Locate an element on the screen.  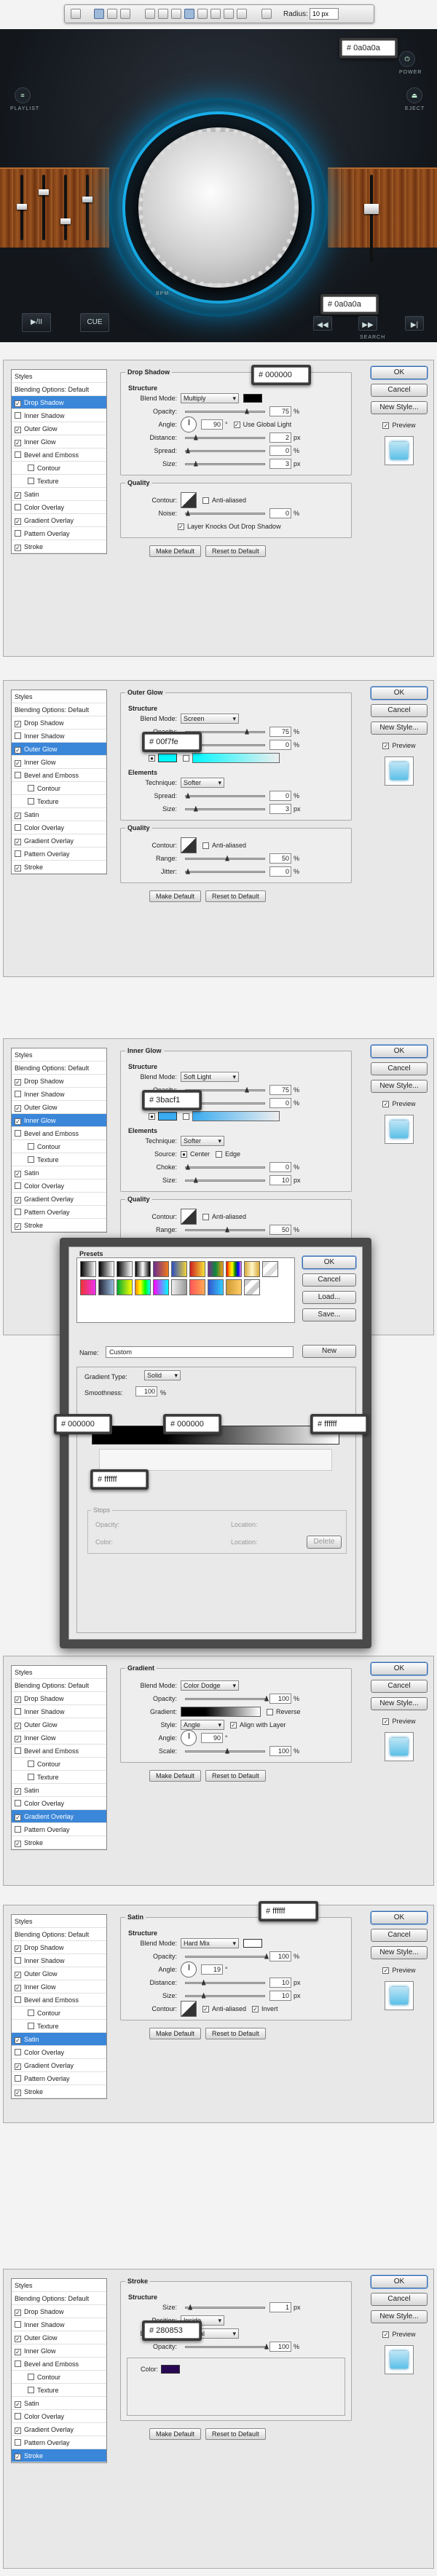
value-input: 10 is located at coordinates (280, 1180).